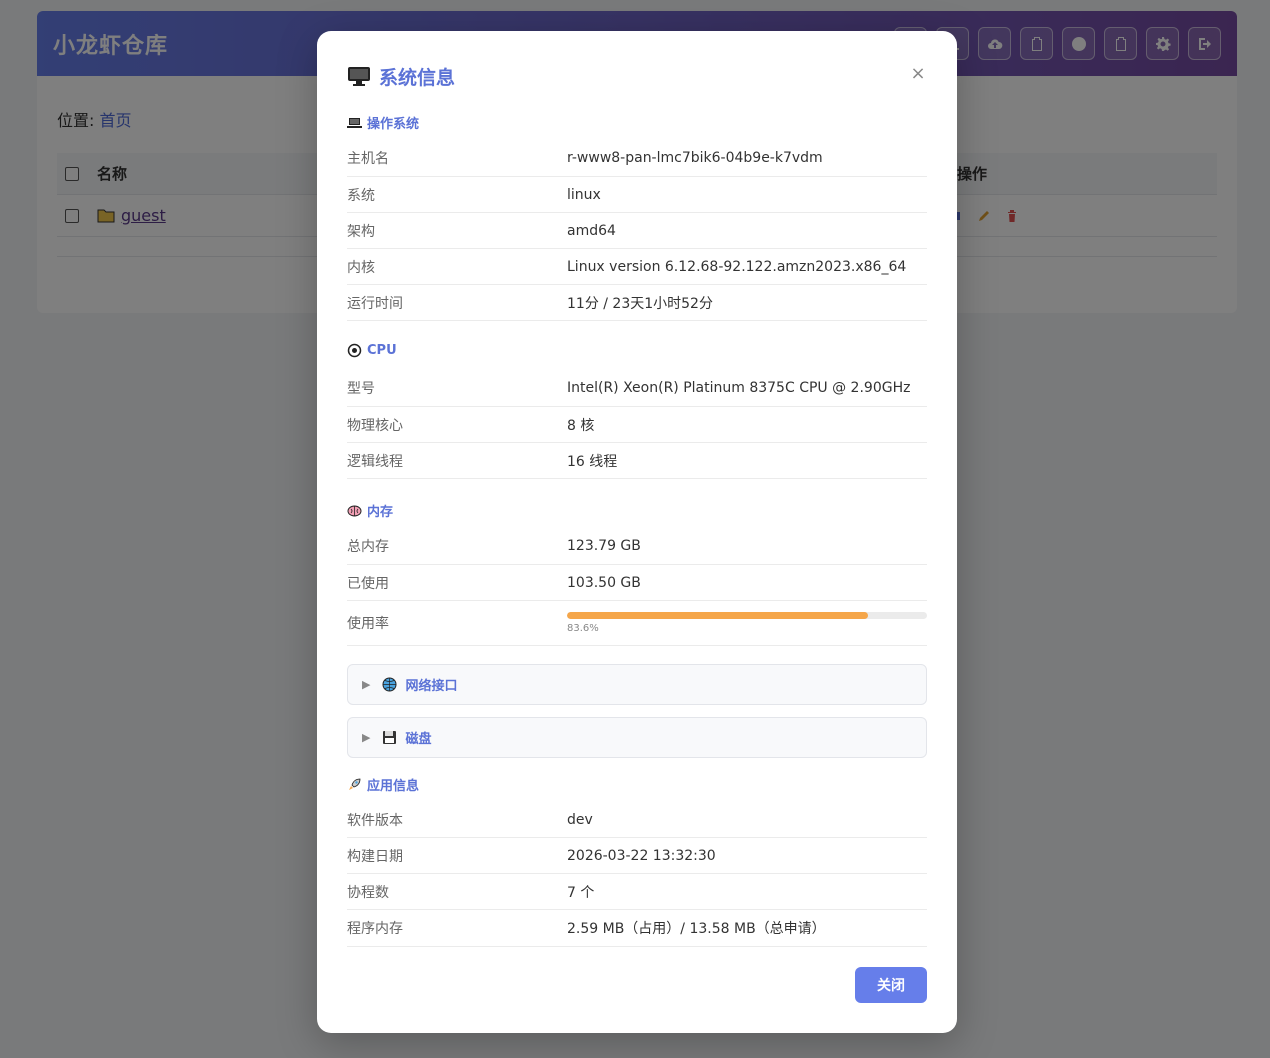 Image resolution: width=1270 pixels, height=1058 pixels. I want to click on cpu-value-threads: 16 线程, so click(592, 461).